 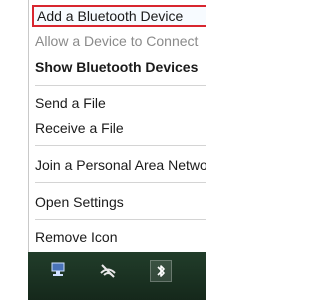 I want to click on notification-tray, so click(x=117, y=276).